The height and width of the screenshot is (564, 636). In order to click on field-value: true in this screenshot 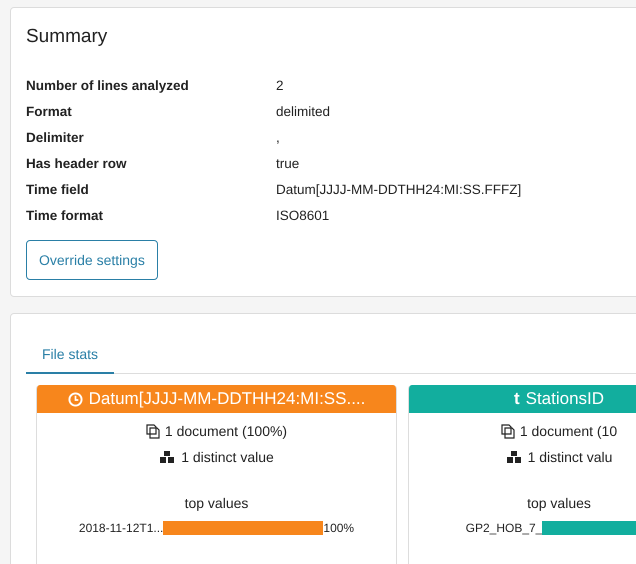, I will do `click(288, 163)`.